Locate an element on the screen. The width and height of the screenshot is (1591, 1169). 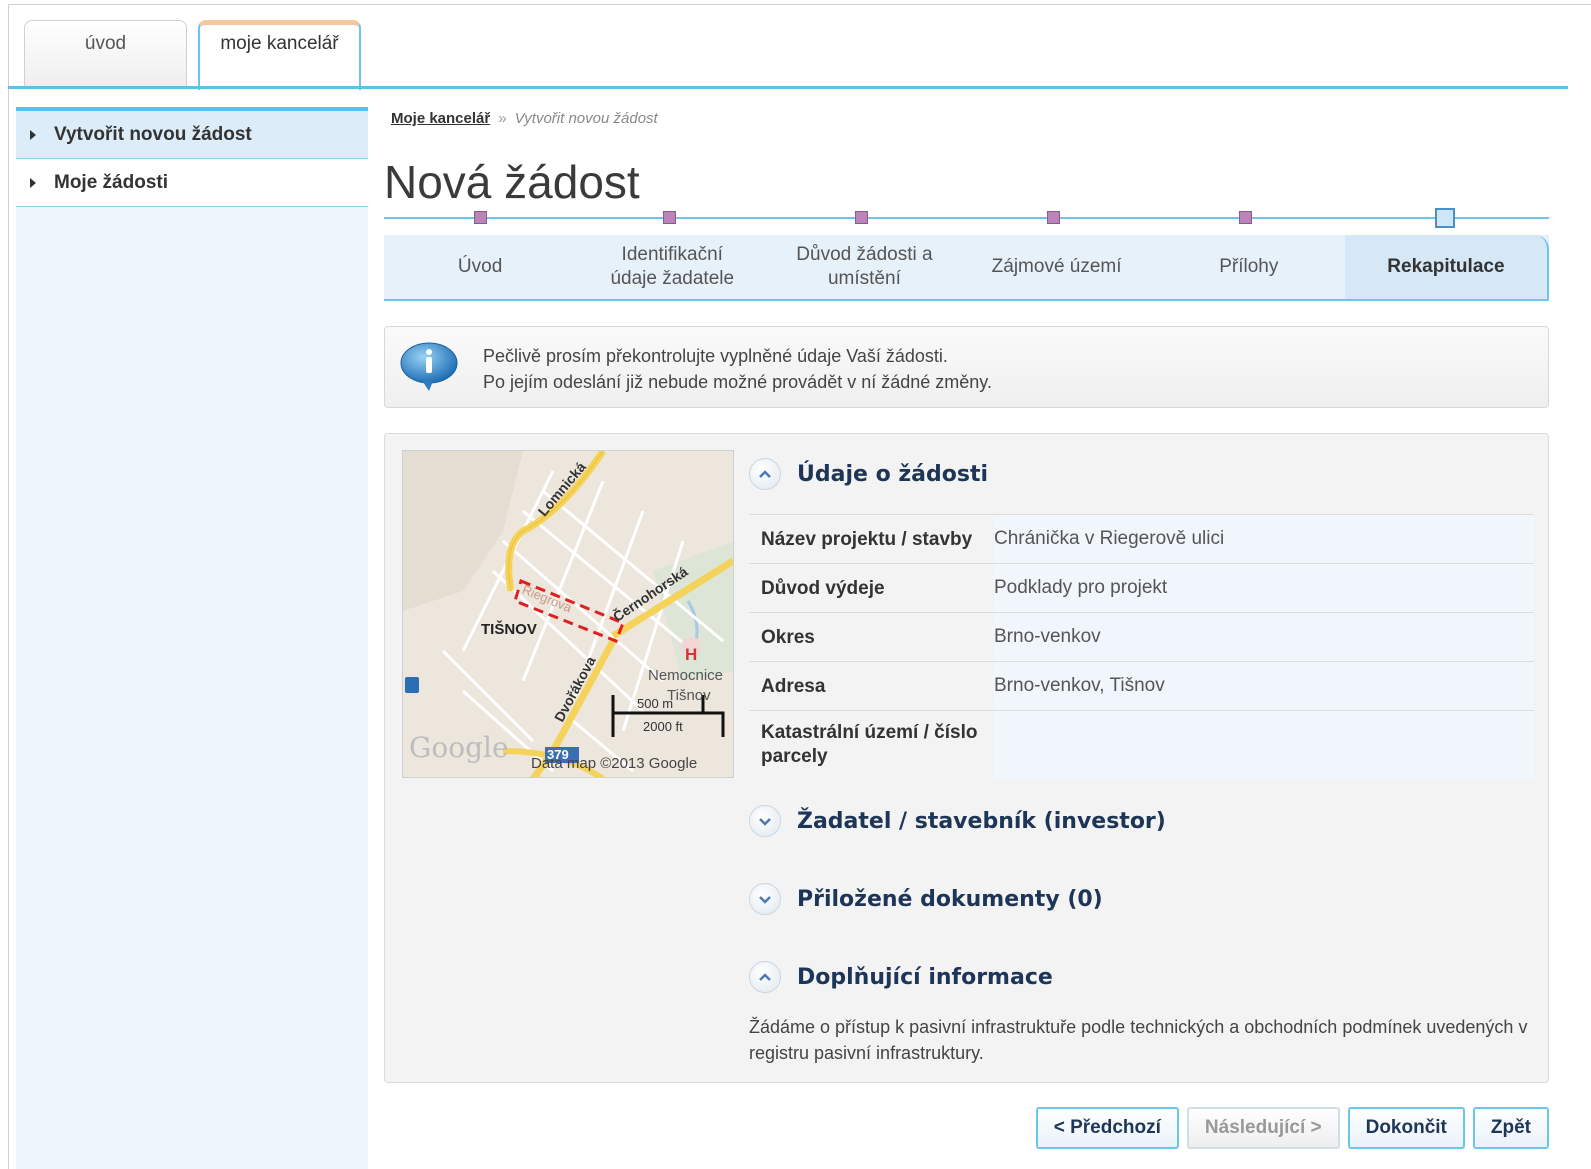
step-prilohy: Přílohy is located at coordinates (1249, 267).